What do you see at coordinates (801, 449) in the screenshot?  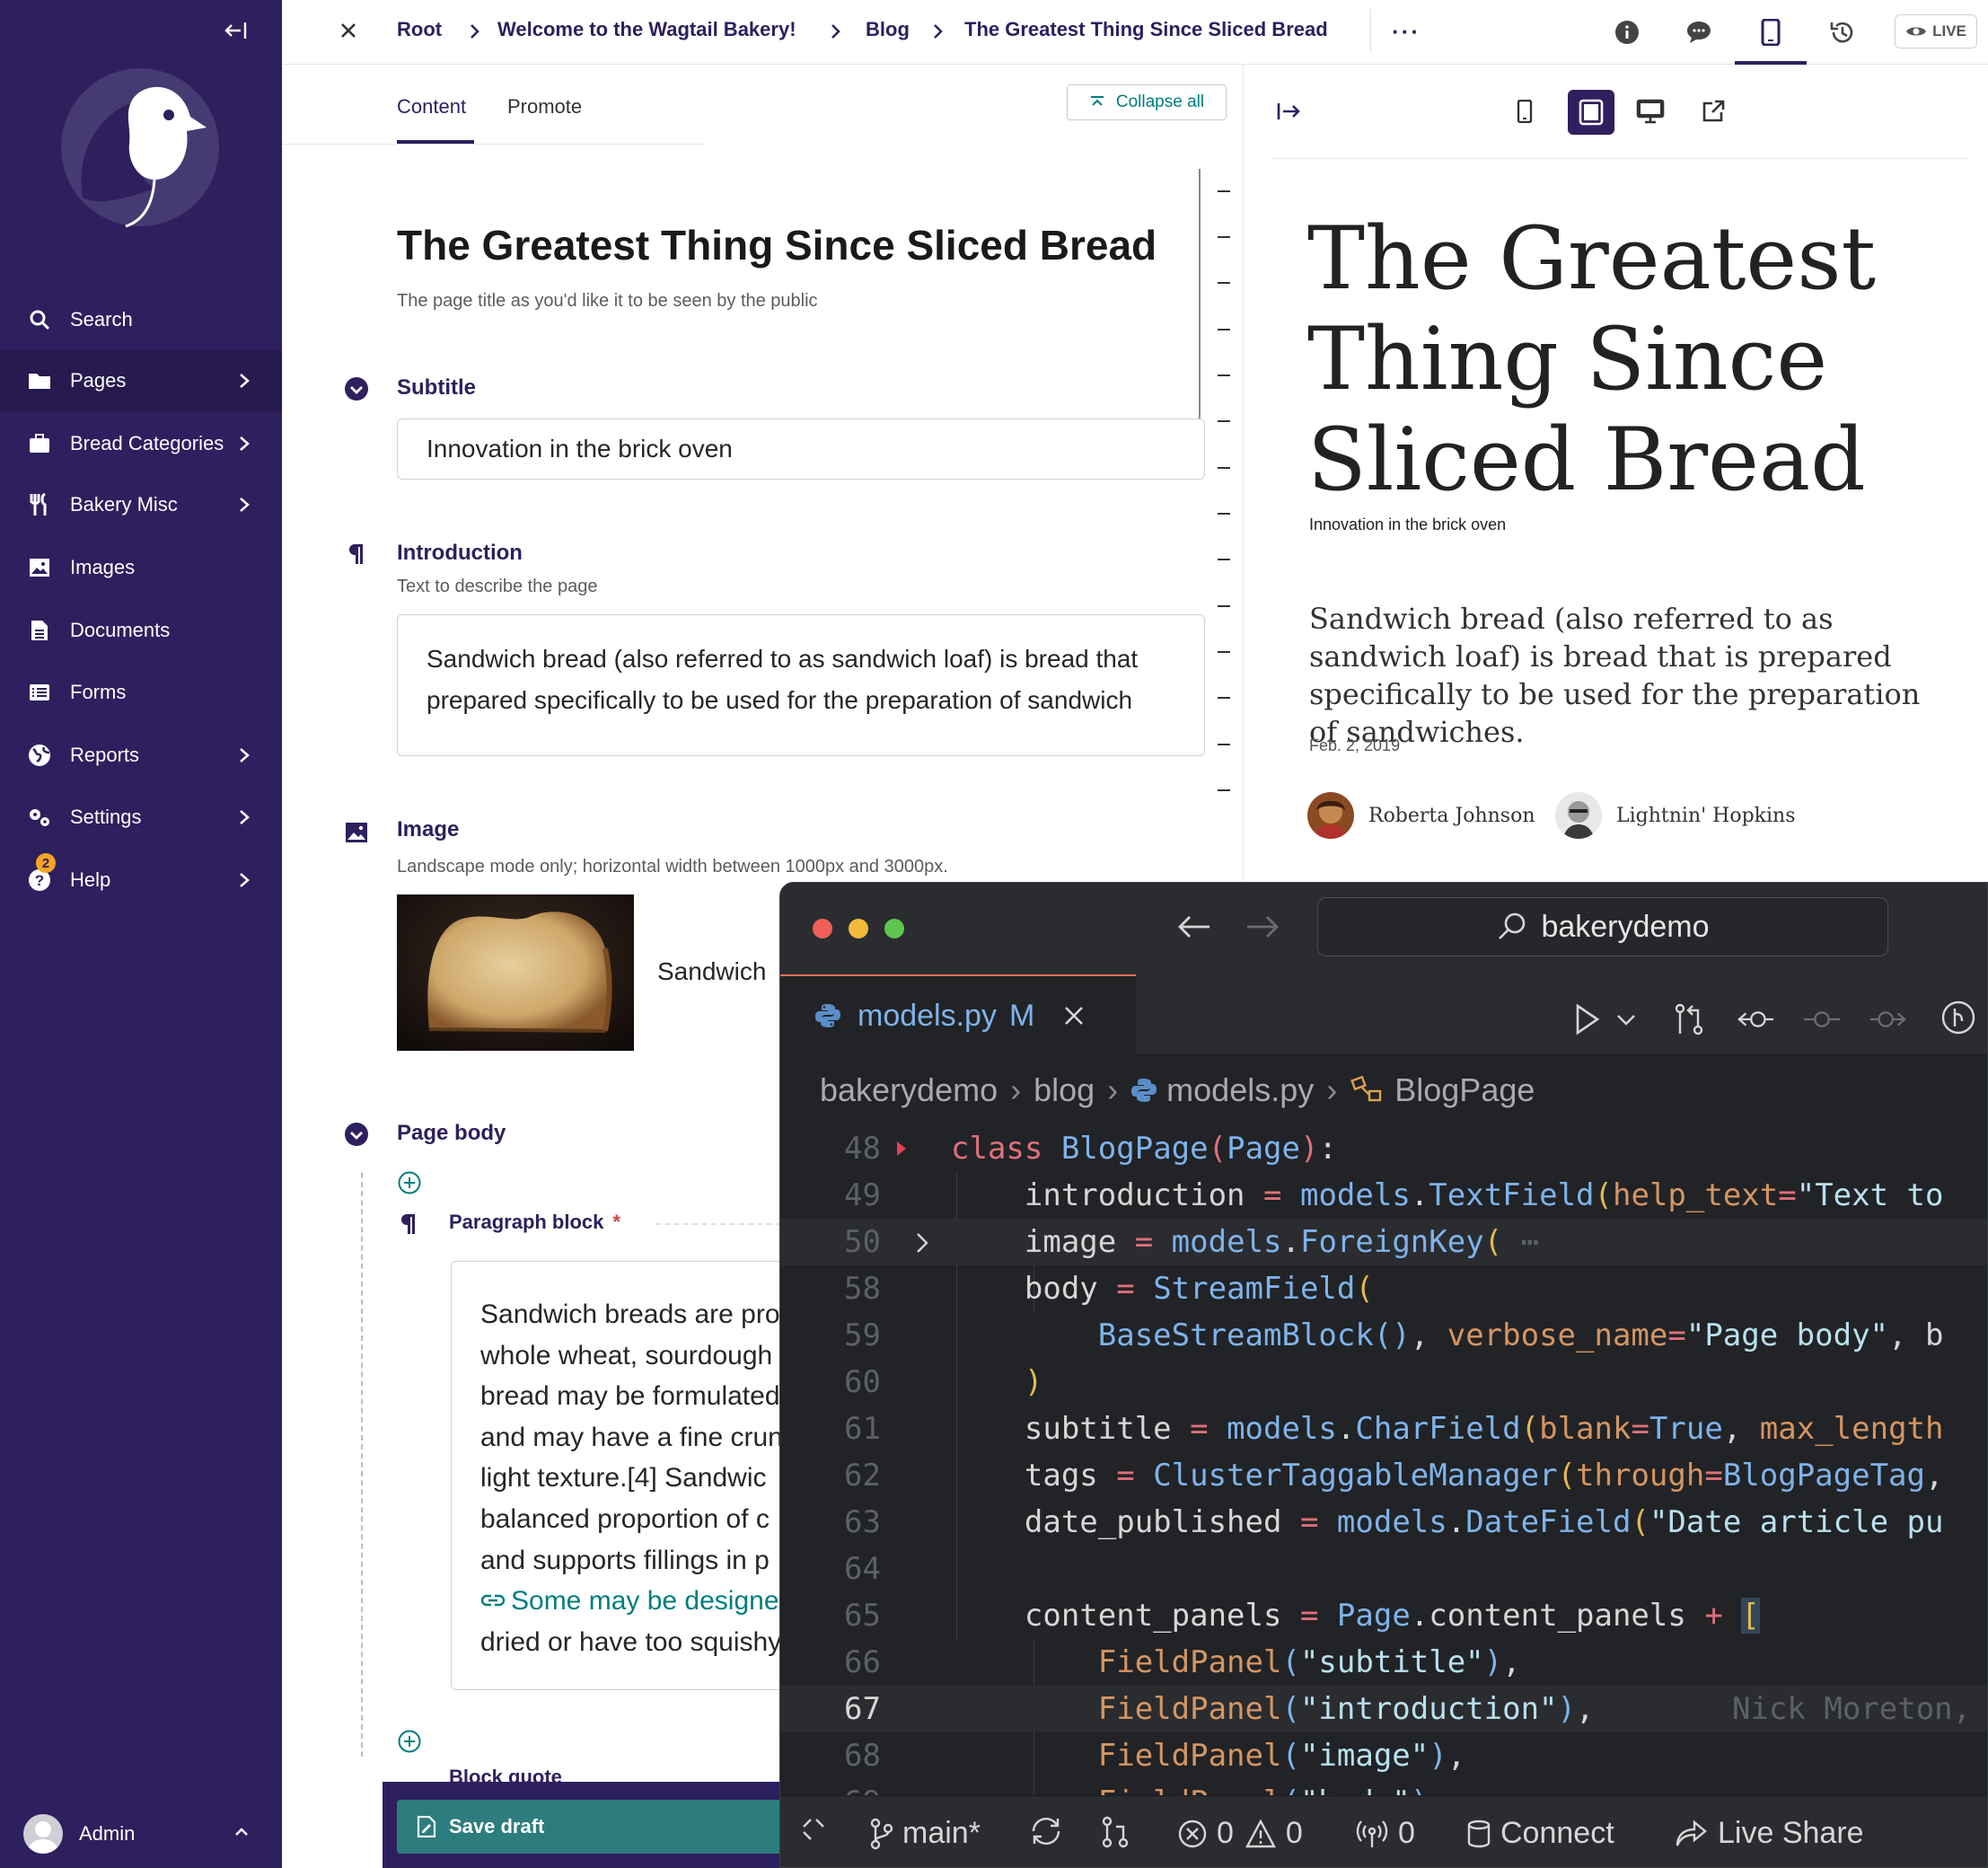 I see `subtitle-input: Innovation in the brick oven` at bounding box center [801, 449].